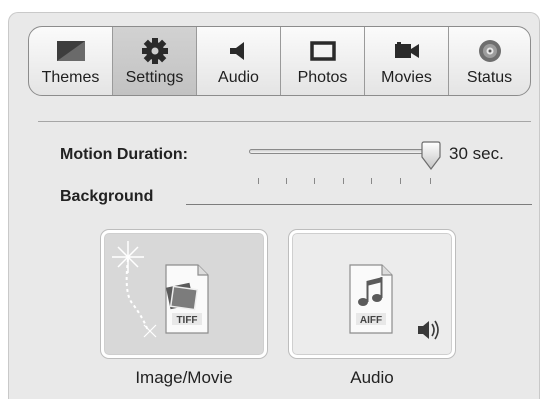 This screenshot has height=399, width=548. What do you see at coordinates (322, 77) in the screenshot?
I see `tab-label: Photos` at bounding box center [322, 77].